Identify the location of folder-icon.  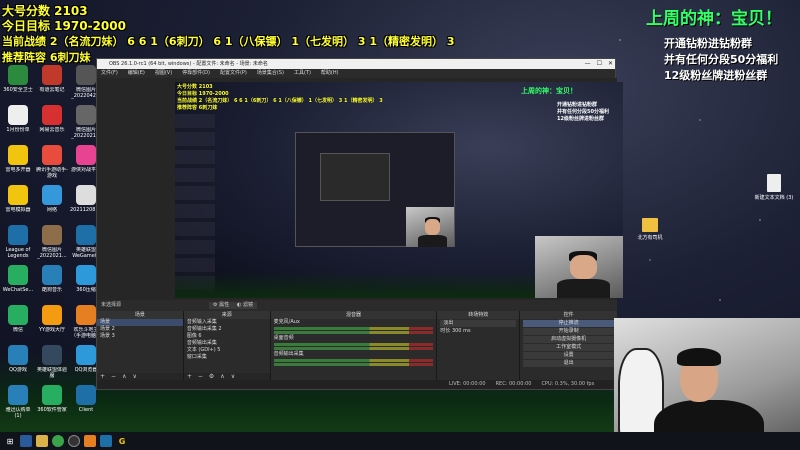
(42, 441).